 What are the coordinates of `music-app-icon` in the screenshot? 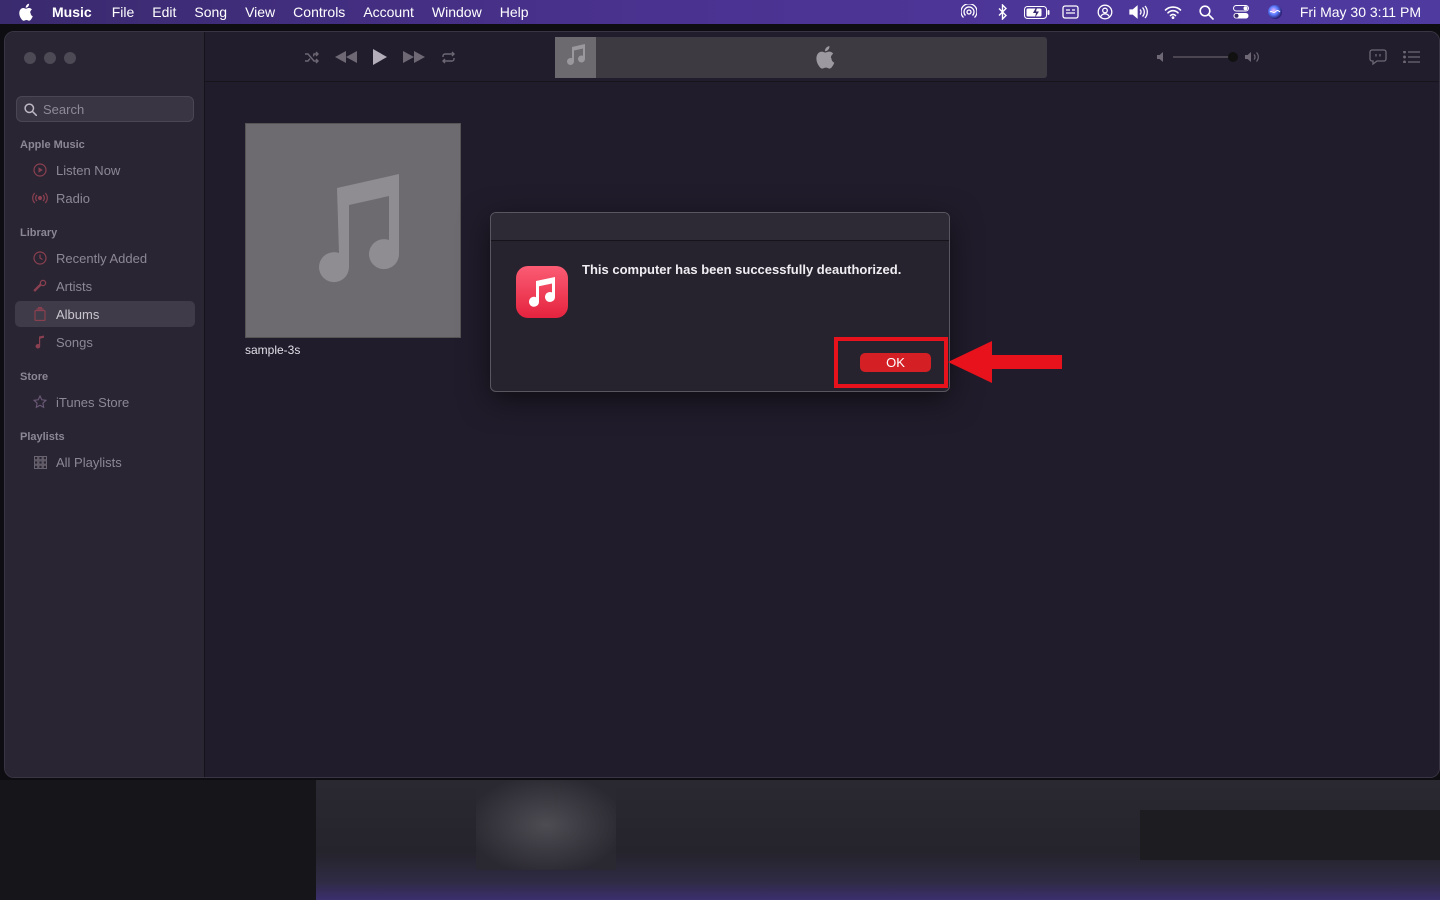 It's located at (542, 292).